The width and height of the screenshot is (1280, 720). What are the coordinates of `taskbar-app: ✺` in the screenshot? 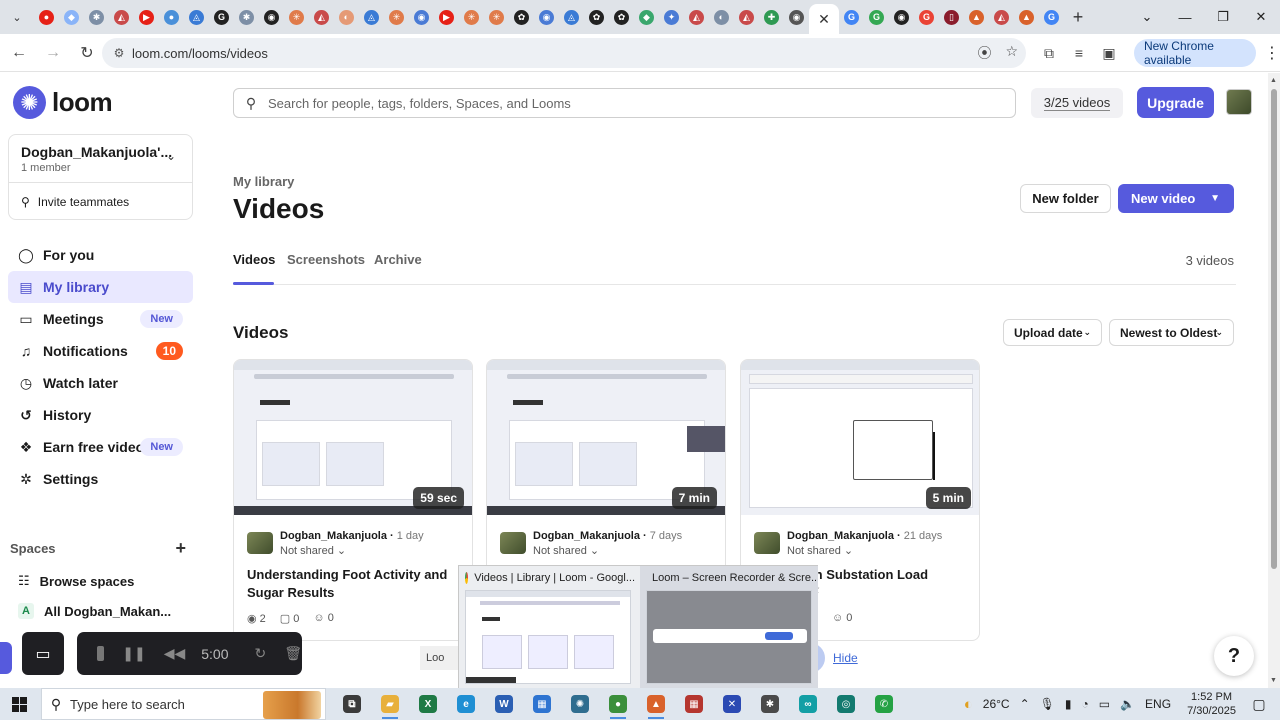 It's located at (580, 704).